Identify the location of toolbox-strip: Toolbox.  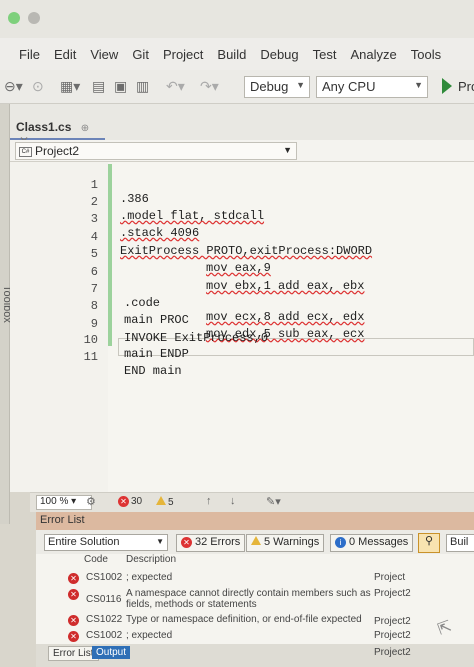
(6, 314).